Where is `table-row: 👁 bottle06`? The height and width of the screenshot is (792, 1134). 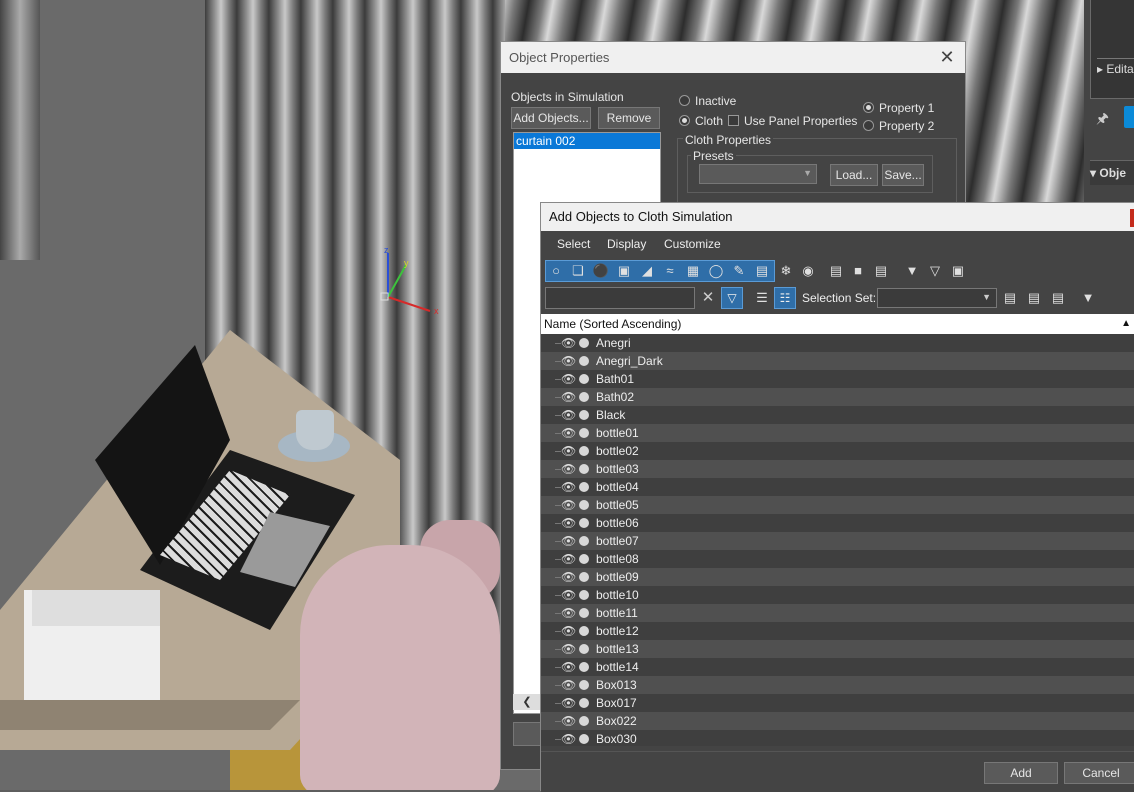 table-row: 👁 bottle06 is located at coordinates (837, 523).